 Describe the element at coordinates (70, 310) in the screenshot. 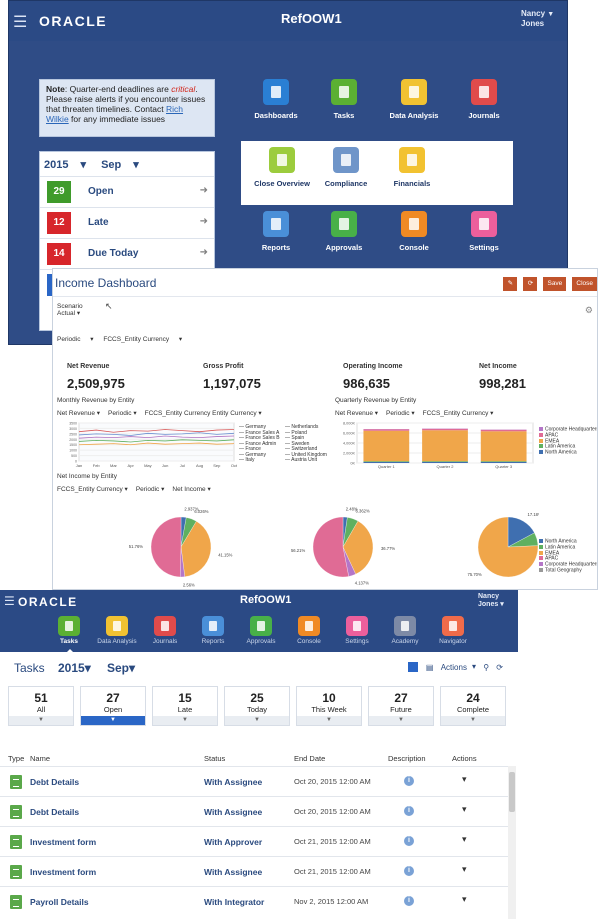

I see `scenario-selector: Scenario Actual ▾` at that location.